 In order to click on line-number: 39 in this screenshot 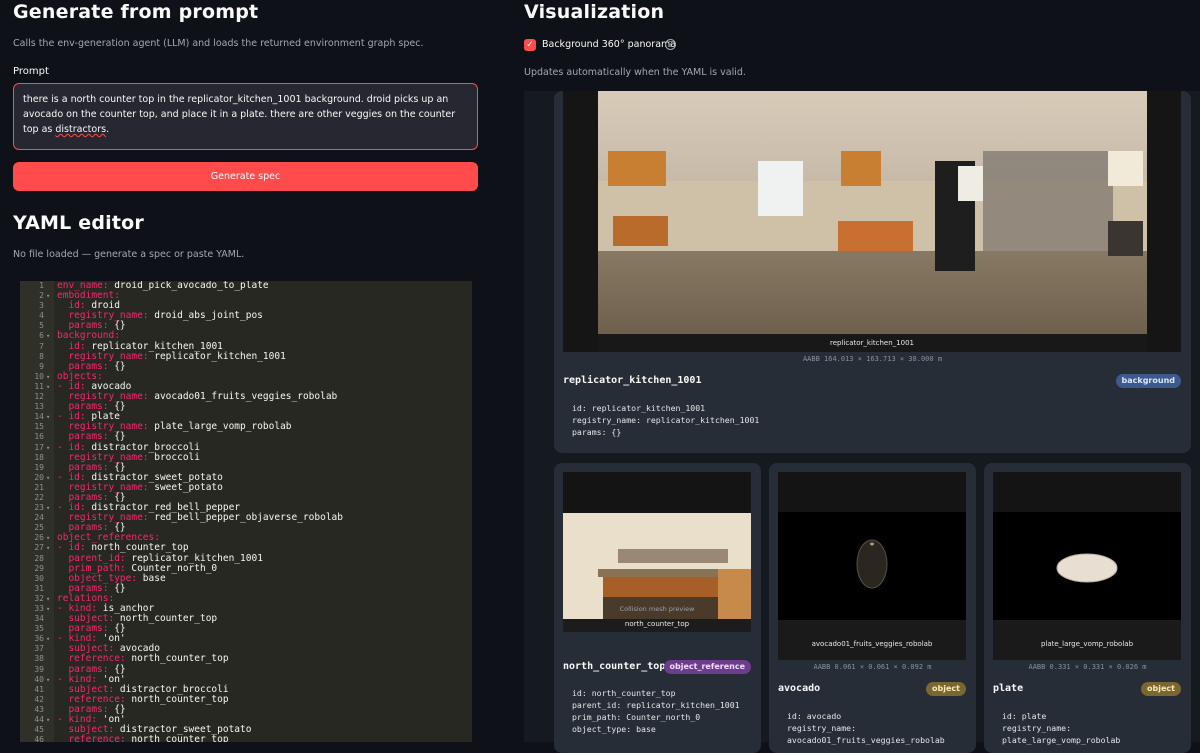, I will do `click(39, 669)`.